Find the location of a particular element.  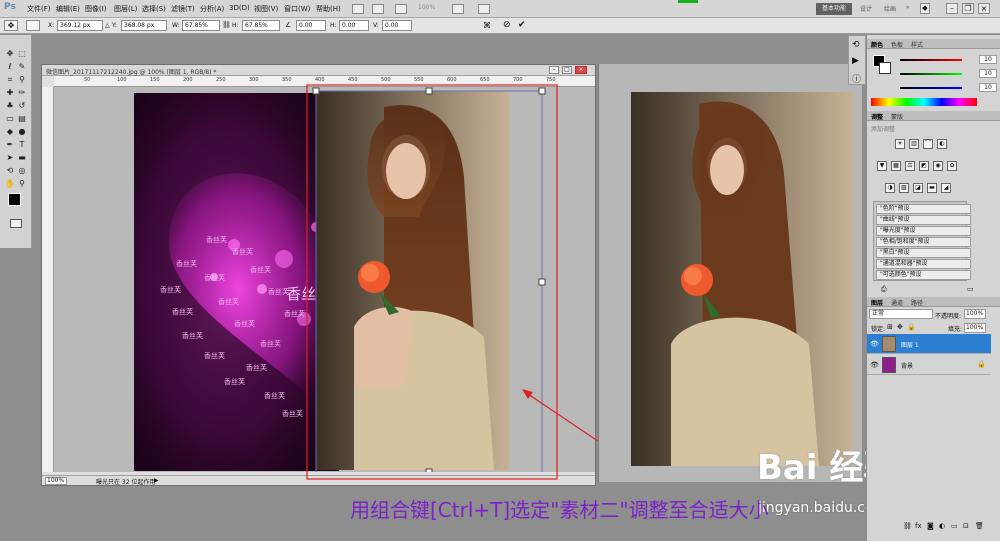

fill-label: 填充: is located at coordinates (955, 329).